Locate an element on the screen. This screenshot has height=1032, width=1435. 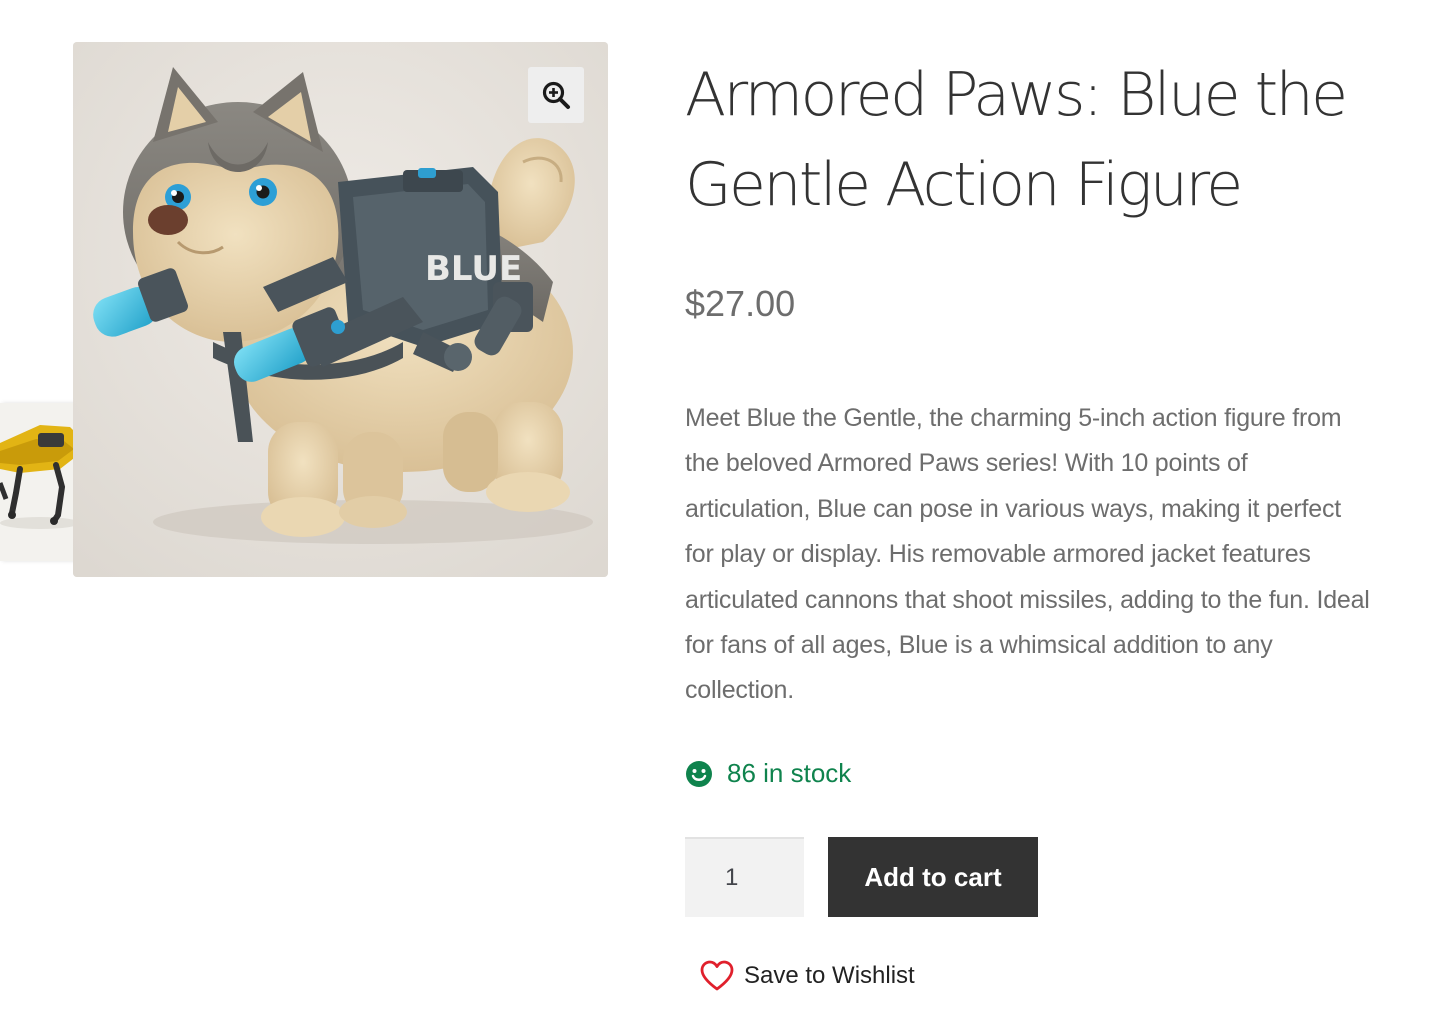
gallery-thumbnail is located at coordinates (39, 482).